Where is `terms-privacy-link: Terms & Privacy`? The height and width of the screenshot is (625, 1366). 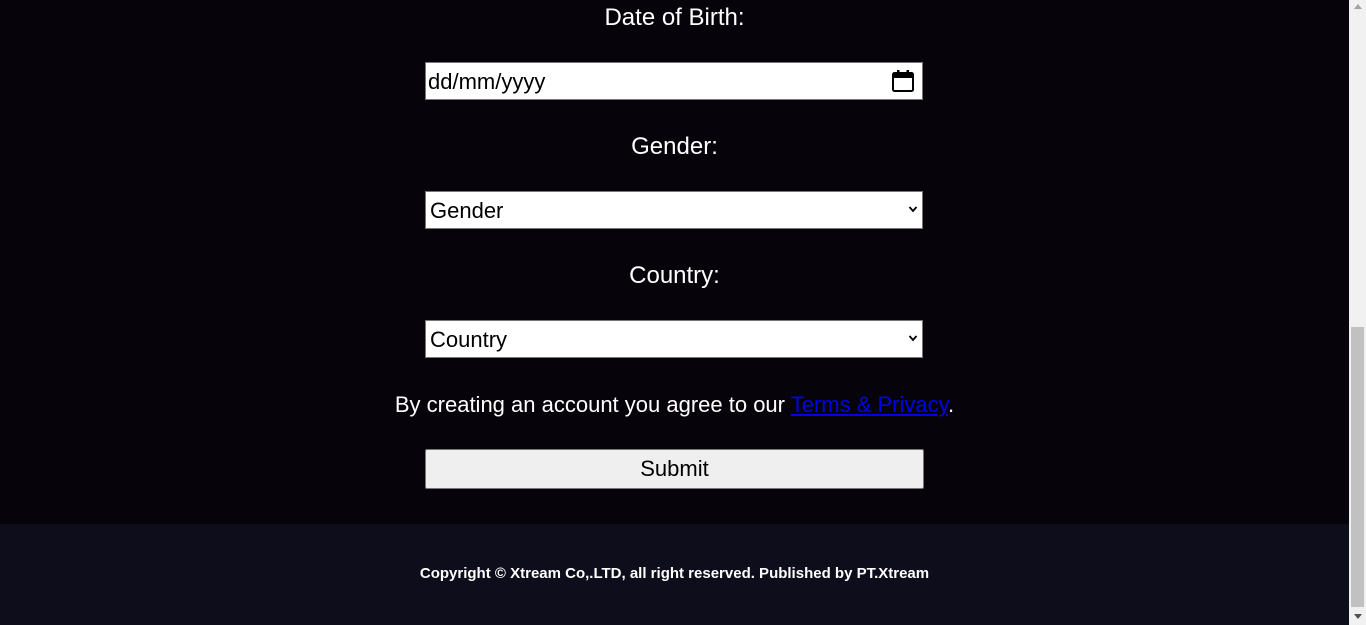 terms-privacy-link: Terms & Privacy is located at coordinates (869, 404).